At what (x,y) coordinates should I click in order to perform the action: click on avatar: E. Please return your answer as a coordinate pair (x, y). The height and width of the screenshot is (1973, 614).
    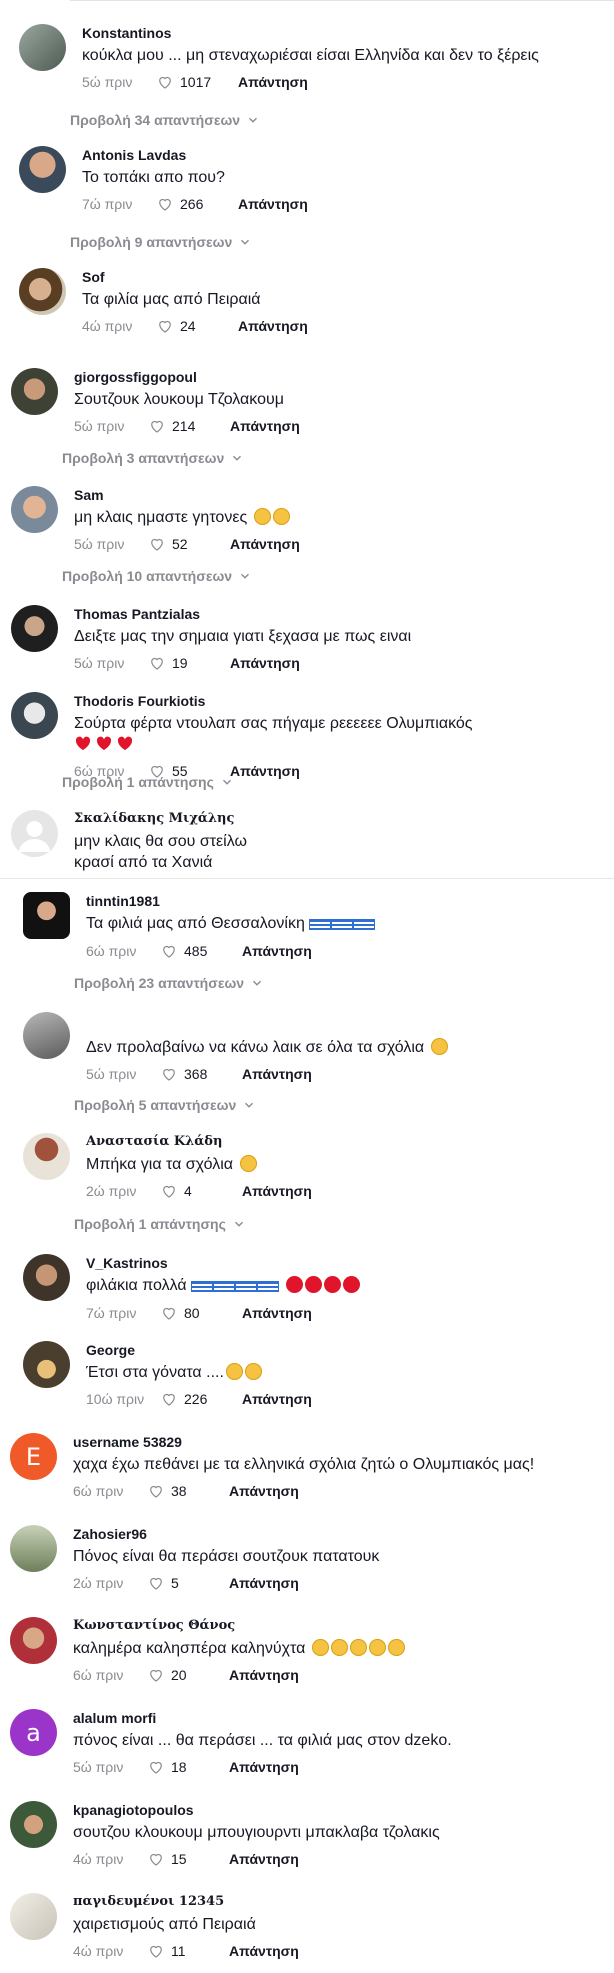
    Looking at the image, I should click on (33, 1456).